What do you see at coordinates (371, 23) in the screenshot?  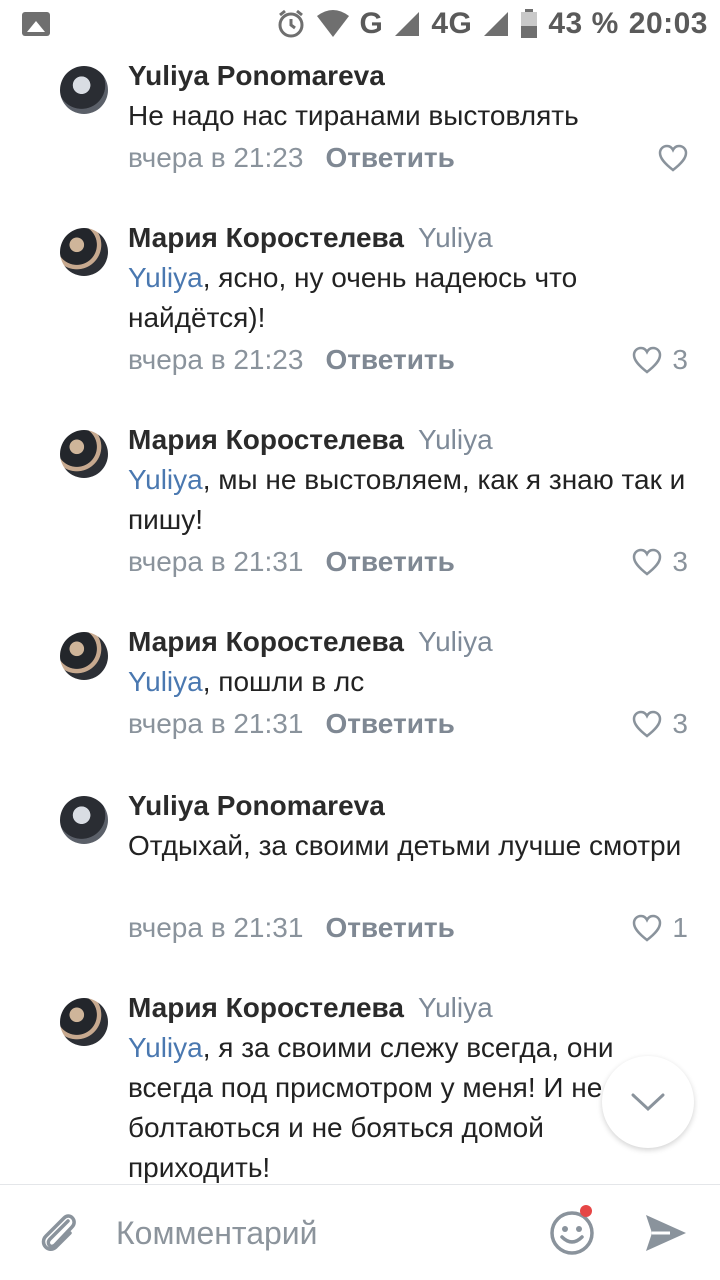 I see `network-type: G` at bounding box center [371, 23].